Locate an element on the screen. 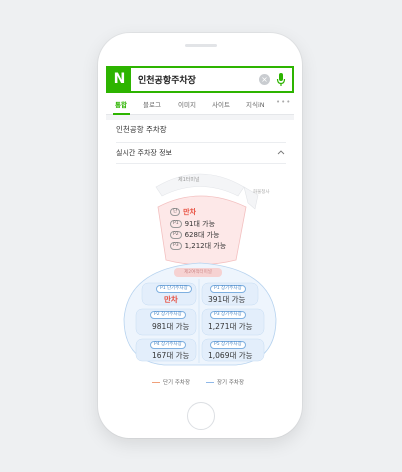 This screenshot has width=402, height=472. terminal1-building-shape is located at coordinates (200, 185).